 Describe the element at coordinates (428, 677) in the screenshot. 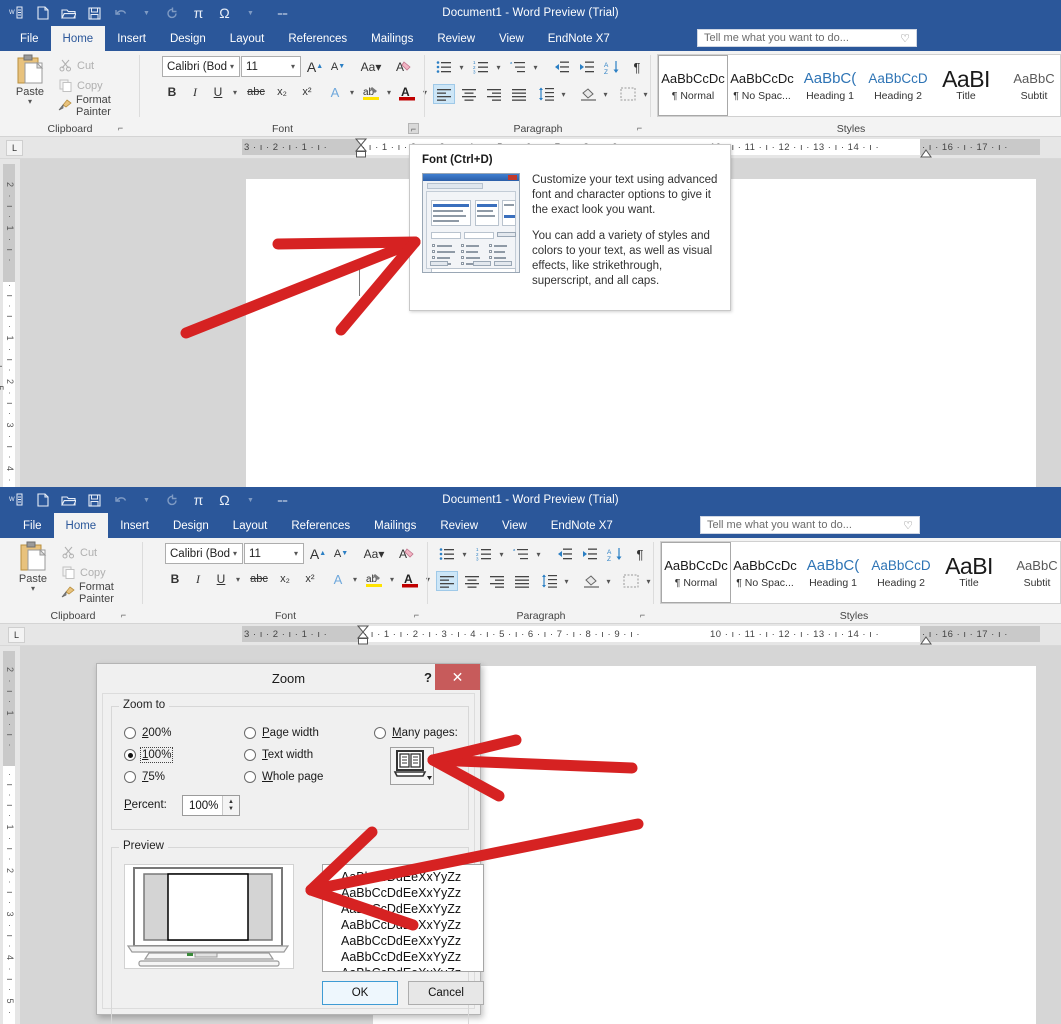

I see `help-button: ?` at that location.